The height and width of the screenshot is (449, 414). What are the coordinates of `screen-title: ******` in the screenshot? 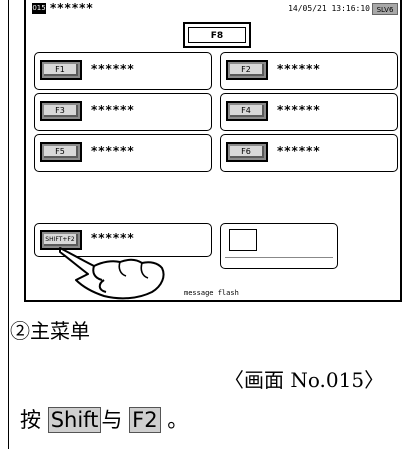 It's located at (72, 8).